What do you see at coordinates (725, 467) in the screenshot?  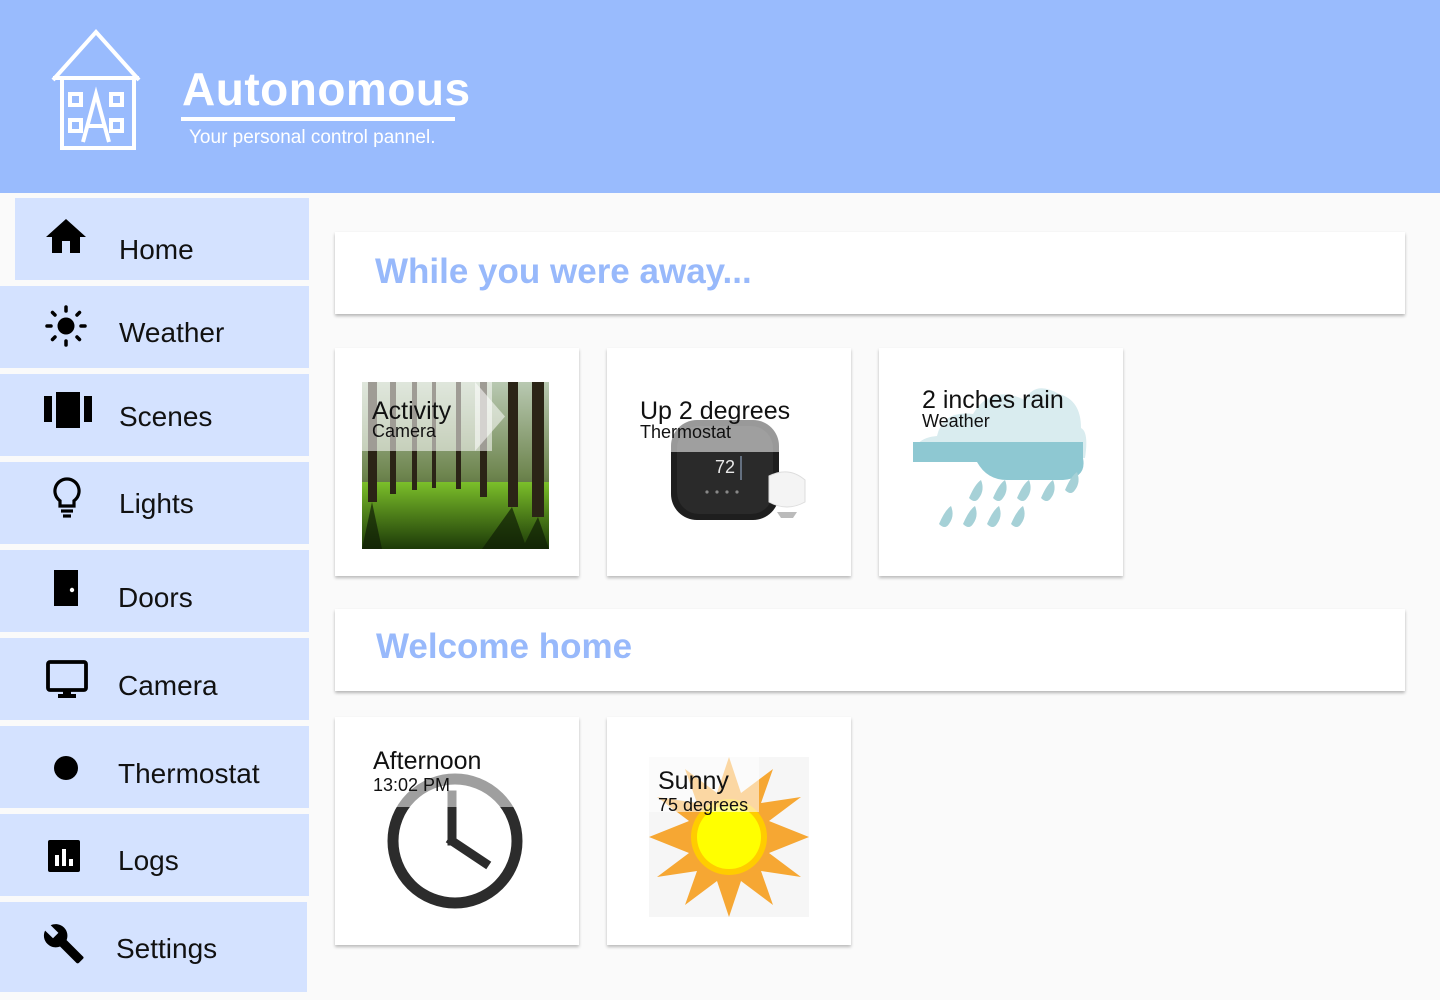 I see `thermostat-display: 72` at bounding box center [725, 467].